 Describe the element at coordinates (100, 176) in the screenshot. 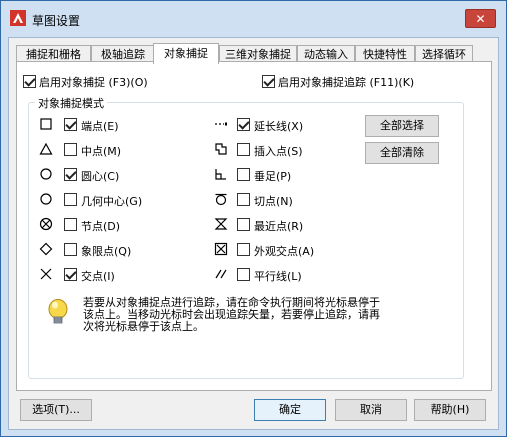

I see `center-label: 圆心(C)` at that location.